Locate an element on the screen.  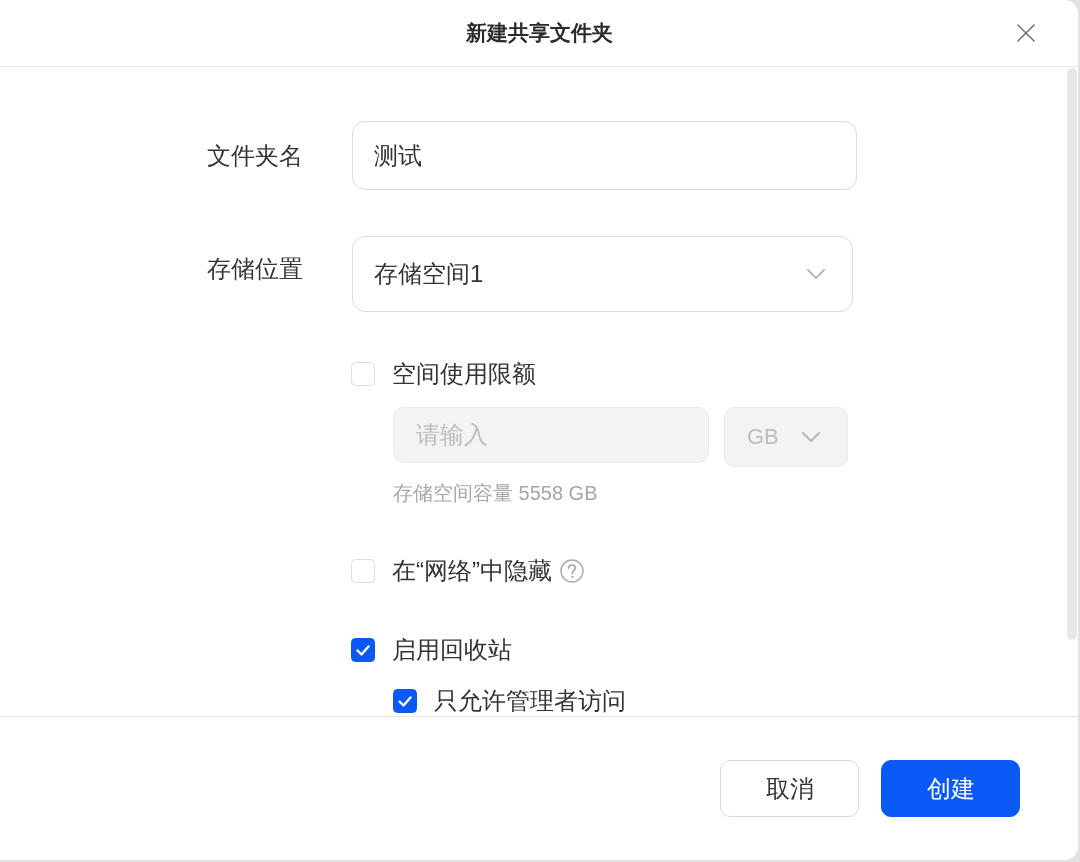
location-select: 存储空间1 is located at coordinates (602, 274).